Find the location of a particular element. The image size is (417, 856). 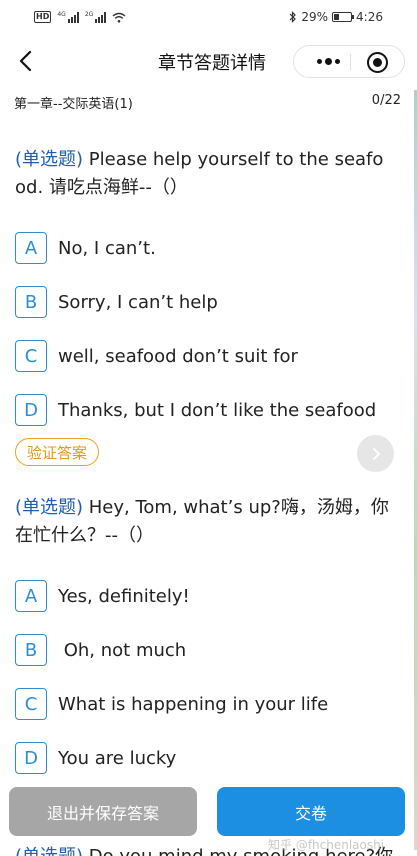

option-text: Yes, definitely! is located at coordinates (124, 596).